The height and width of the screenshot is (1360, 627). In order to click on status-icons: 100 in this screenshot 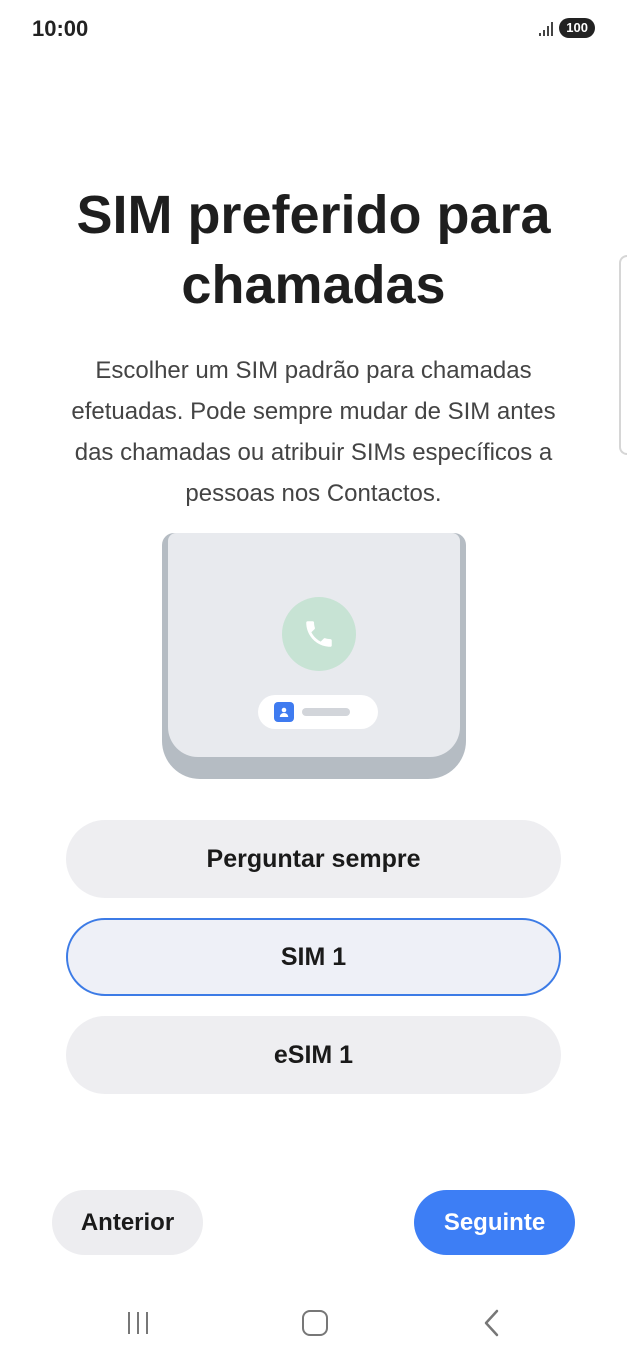, I will do `click(567, 28)`.